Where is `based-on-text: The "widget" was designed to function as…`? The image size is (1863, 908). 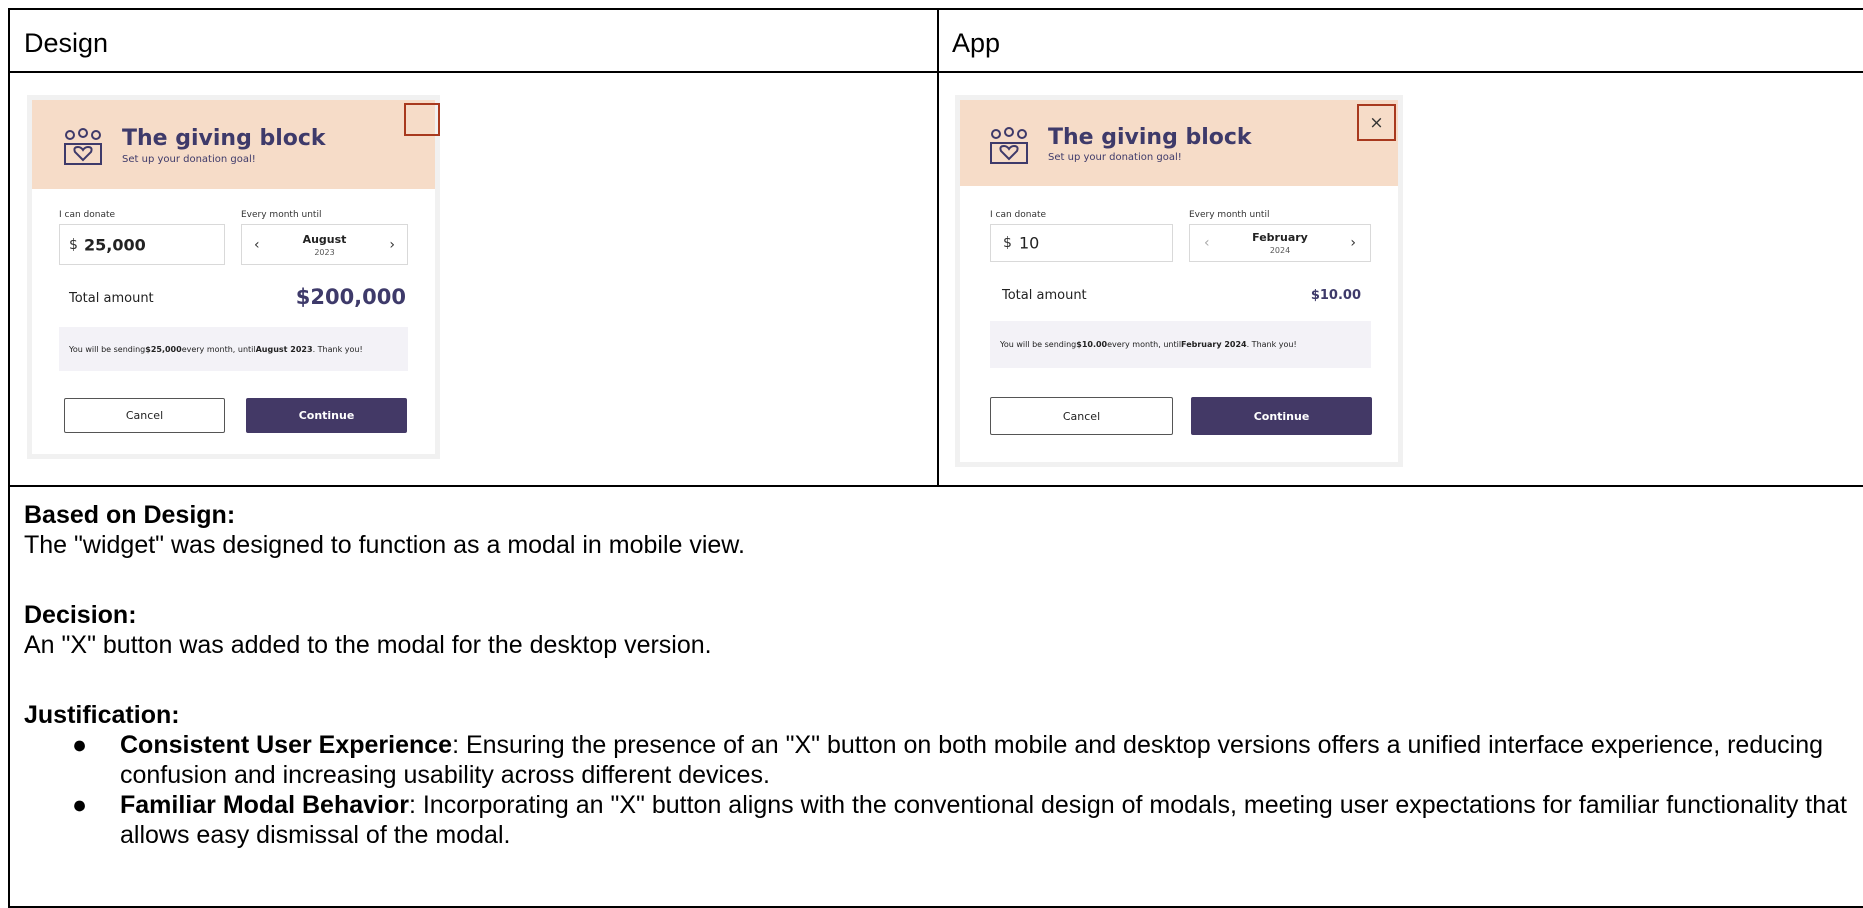 based-on-text: The "widget" was designed to function as… is located at coordinates (384, 545).